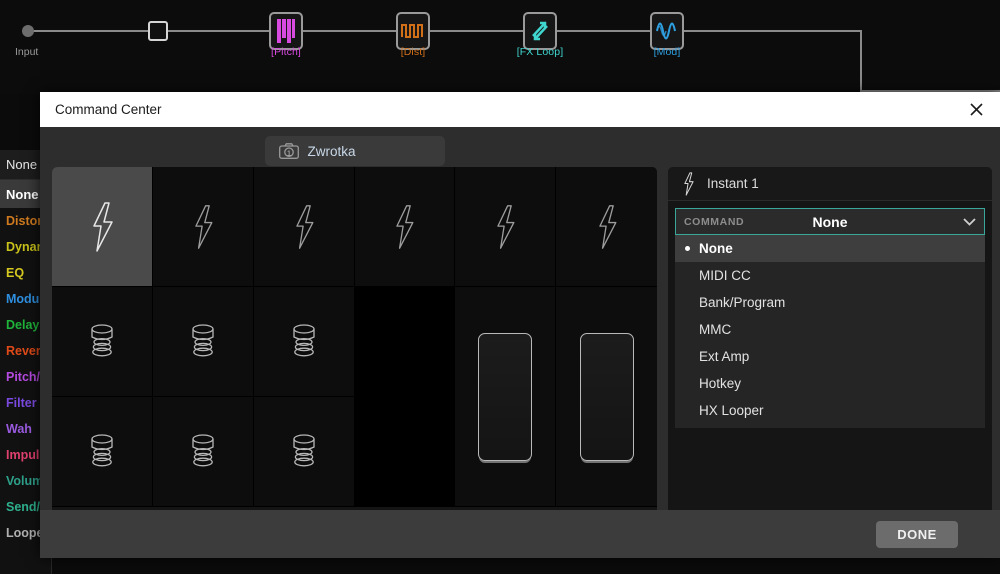  I want to click on command-option-hx-looper: HX Looper, so click(830, 410).